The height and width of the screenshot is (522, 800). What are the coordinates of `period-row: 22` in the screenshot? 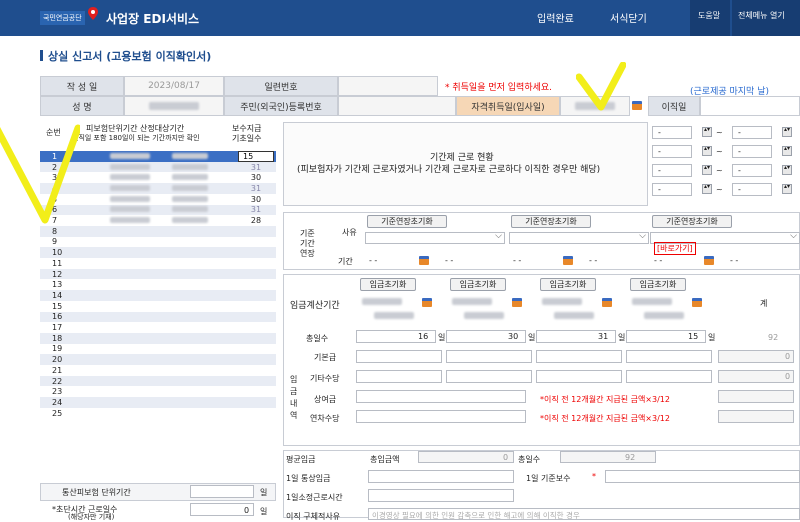 It's located at (158, 381).